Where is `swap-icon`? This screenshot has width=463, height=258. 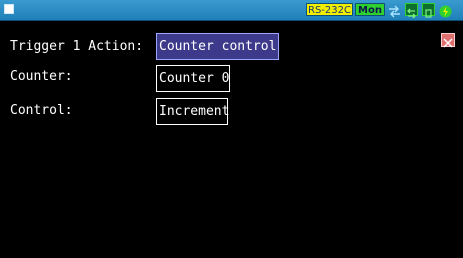 swap-icon is located at coordinates (411, 11).